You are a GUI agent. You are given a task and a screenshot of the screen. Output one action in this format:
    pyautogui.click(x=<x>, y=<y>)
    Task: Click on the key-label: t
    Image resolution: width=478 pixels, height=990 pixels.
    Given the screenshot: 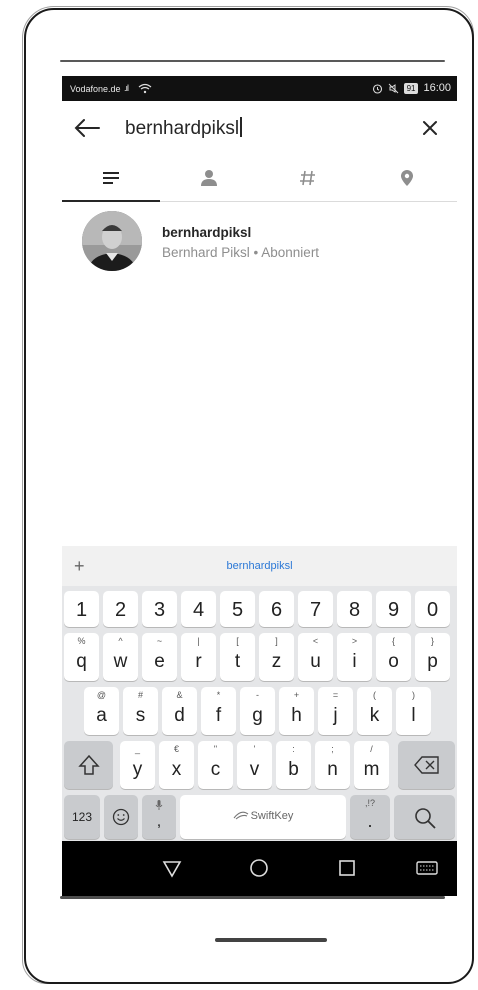 What is the action you would take?
    pyautogui.click(x=237, y=661)
    